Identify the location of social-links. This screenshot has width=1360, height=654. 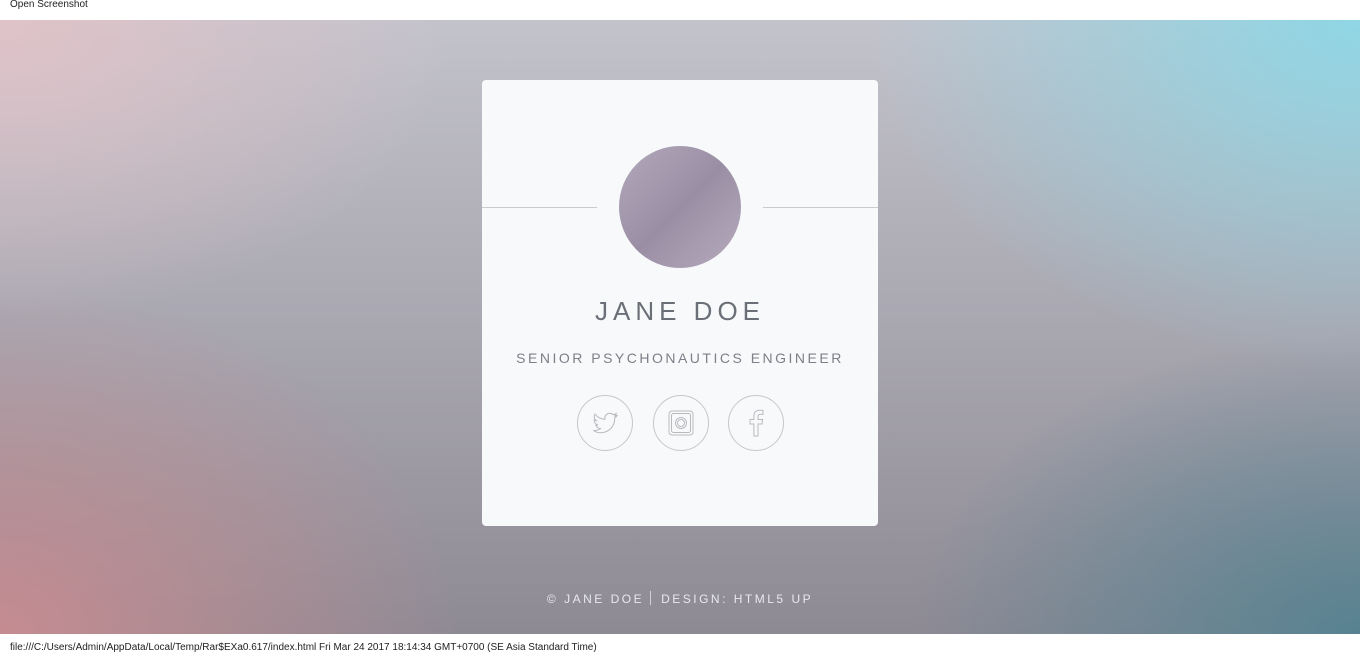
(680, 423).